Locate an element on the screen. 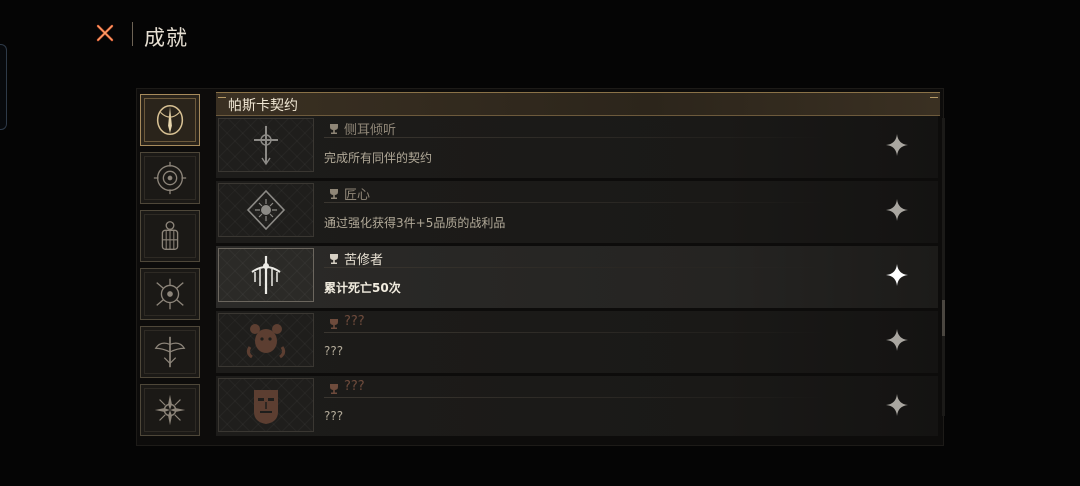 This screenshot has height=486, width=1080. cage-emblem-icon is located at coordinates (170, 235).